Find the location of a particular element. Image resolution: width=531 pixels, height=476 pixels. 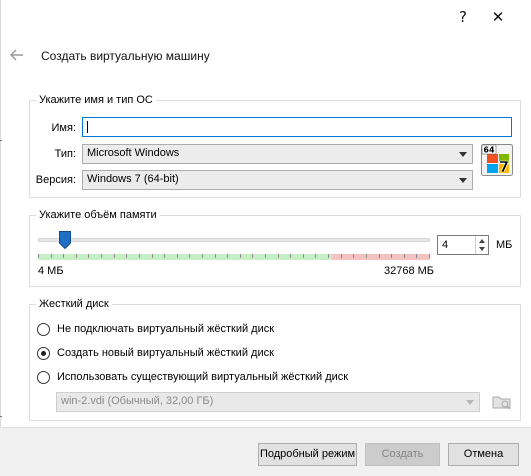

radio-existing-disk is located at coordinates (43, 377).